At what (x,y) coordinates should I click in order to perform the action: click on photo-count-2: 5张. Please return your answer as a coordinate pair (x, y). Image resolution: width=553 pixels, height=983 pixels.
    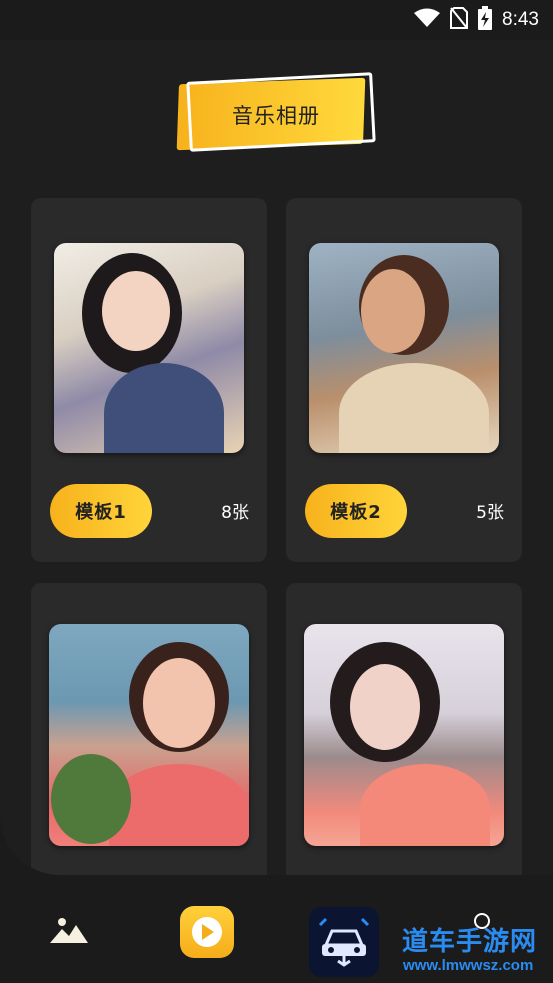
    Looking at the image, I should click on (490, 513).